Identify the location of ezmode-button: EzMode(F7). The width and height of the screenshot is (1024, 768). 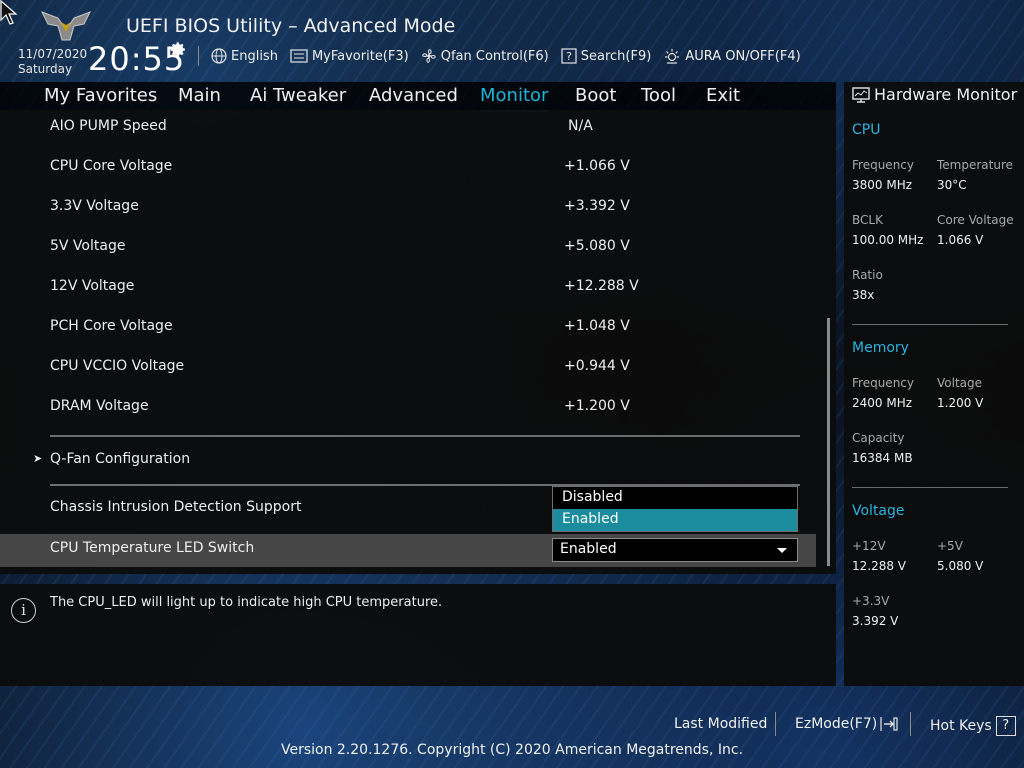
(847, 724).